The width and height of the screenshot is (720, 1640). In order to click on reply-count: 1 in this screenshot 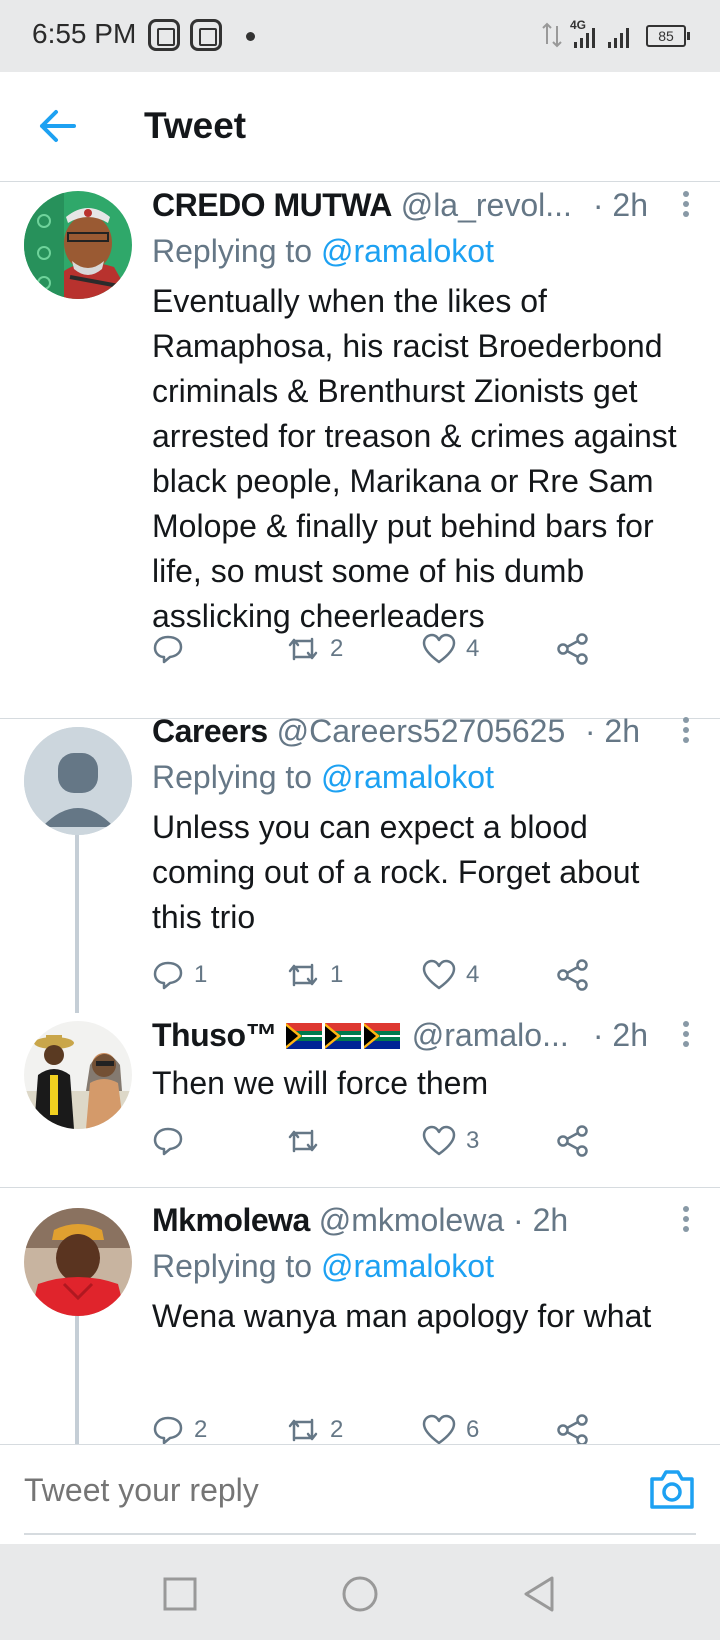, I will do `click(201, 974)`.